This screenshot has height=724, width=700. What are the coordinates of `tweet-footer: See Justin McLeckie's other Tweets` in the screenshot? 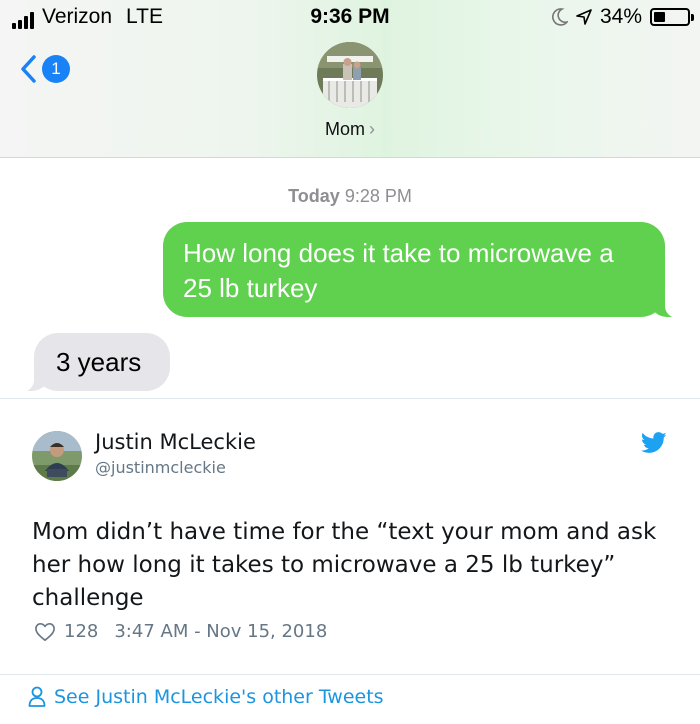 It's located at (350, 699).